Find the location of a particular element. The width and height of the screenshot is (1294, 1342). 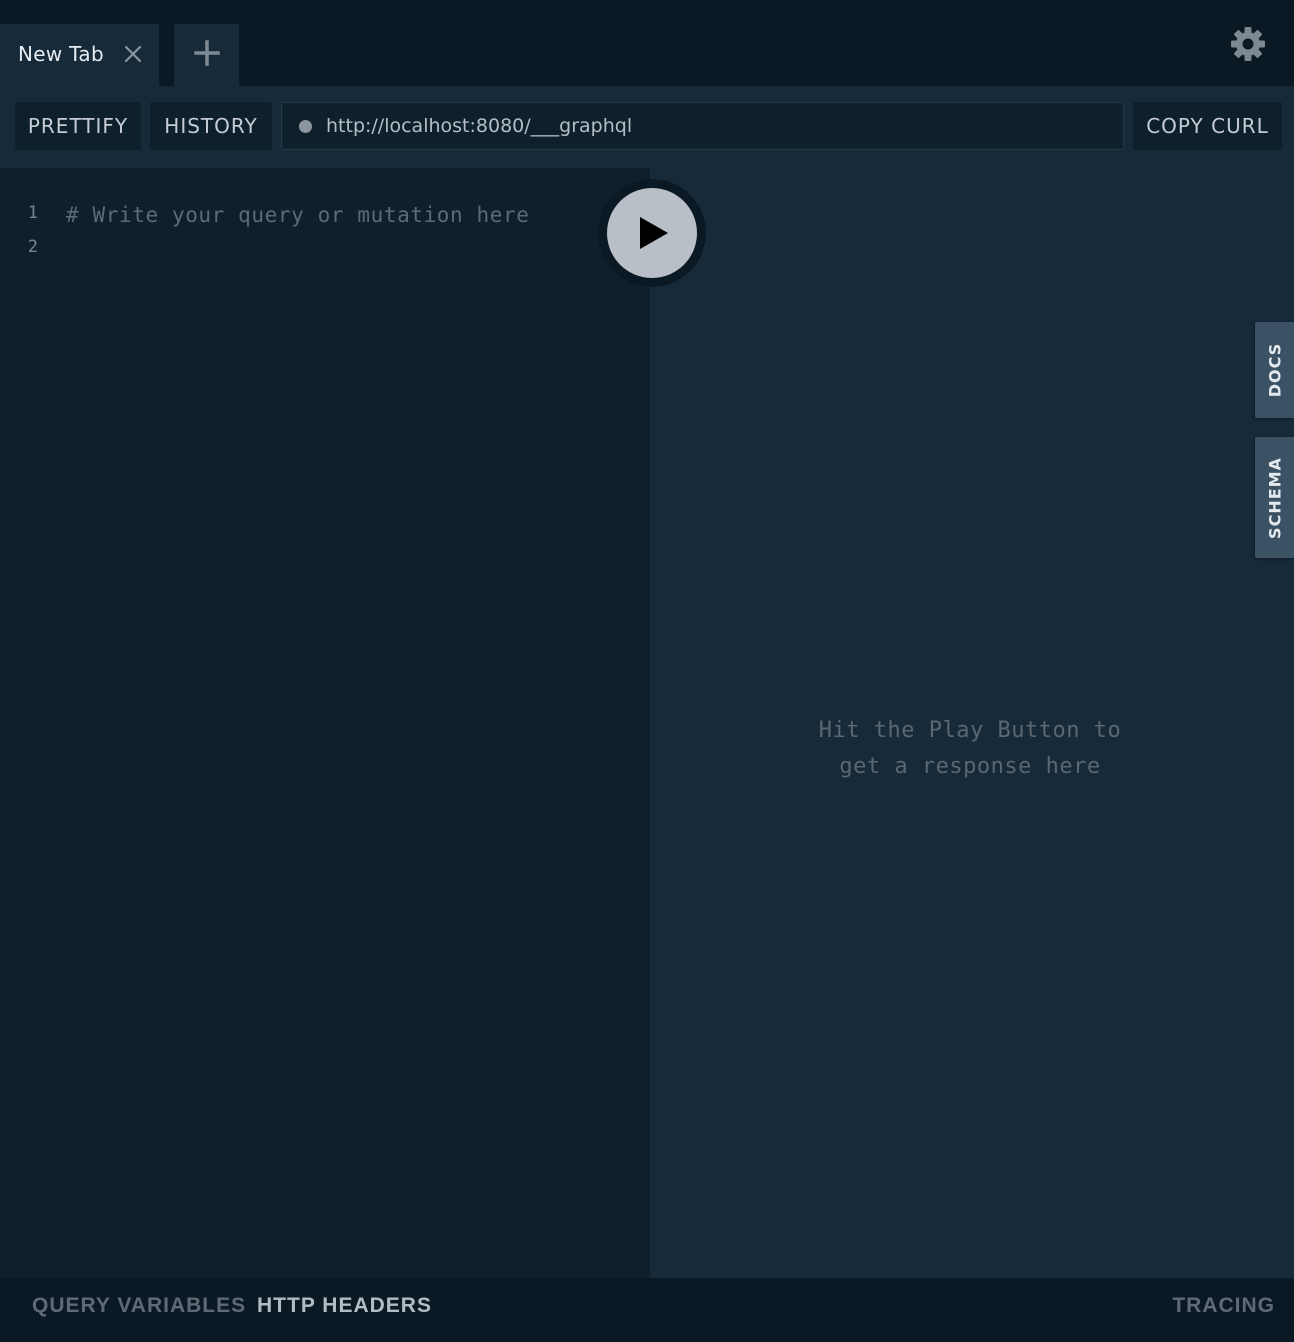

line-number-gutter: 1 2 is located at coordinates (23, 234).